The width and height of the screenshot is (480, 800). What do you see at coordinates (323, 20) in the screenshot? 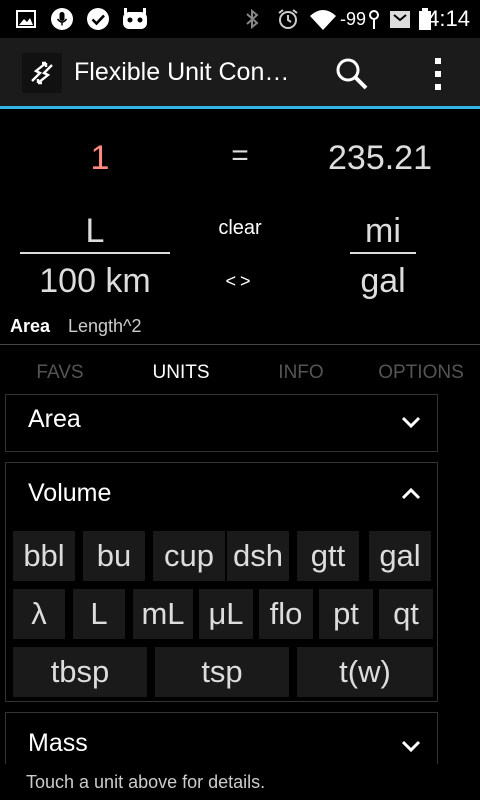
I see `wifi-icon` at bounding box center [323, 20].